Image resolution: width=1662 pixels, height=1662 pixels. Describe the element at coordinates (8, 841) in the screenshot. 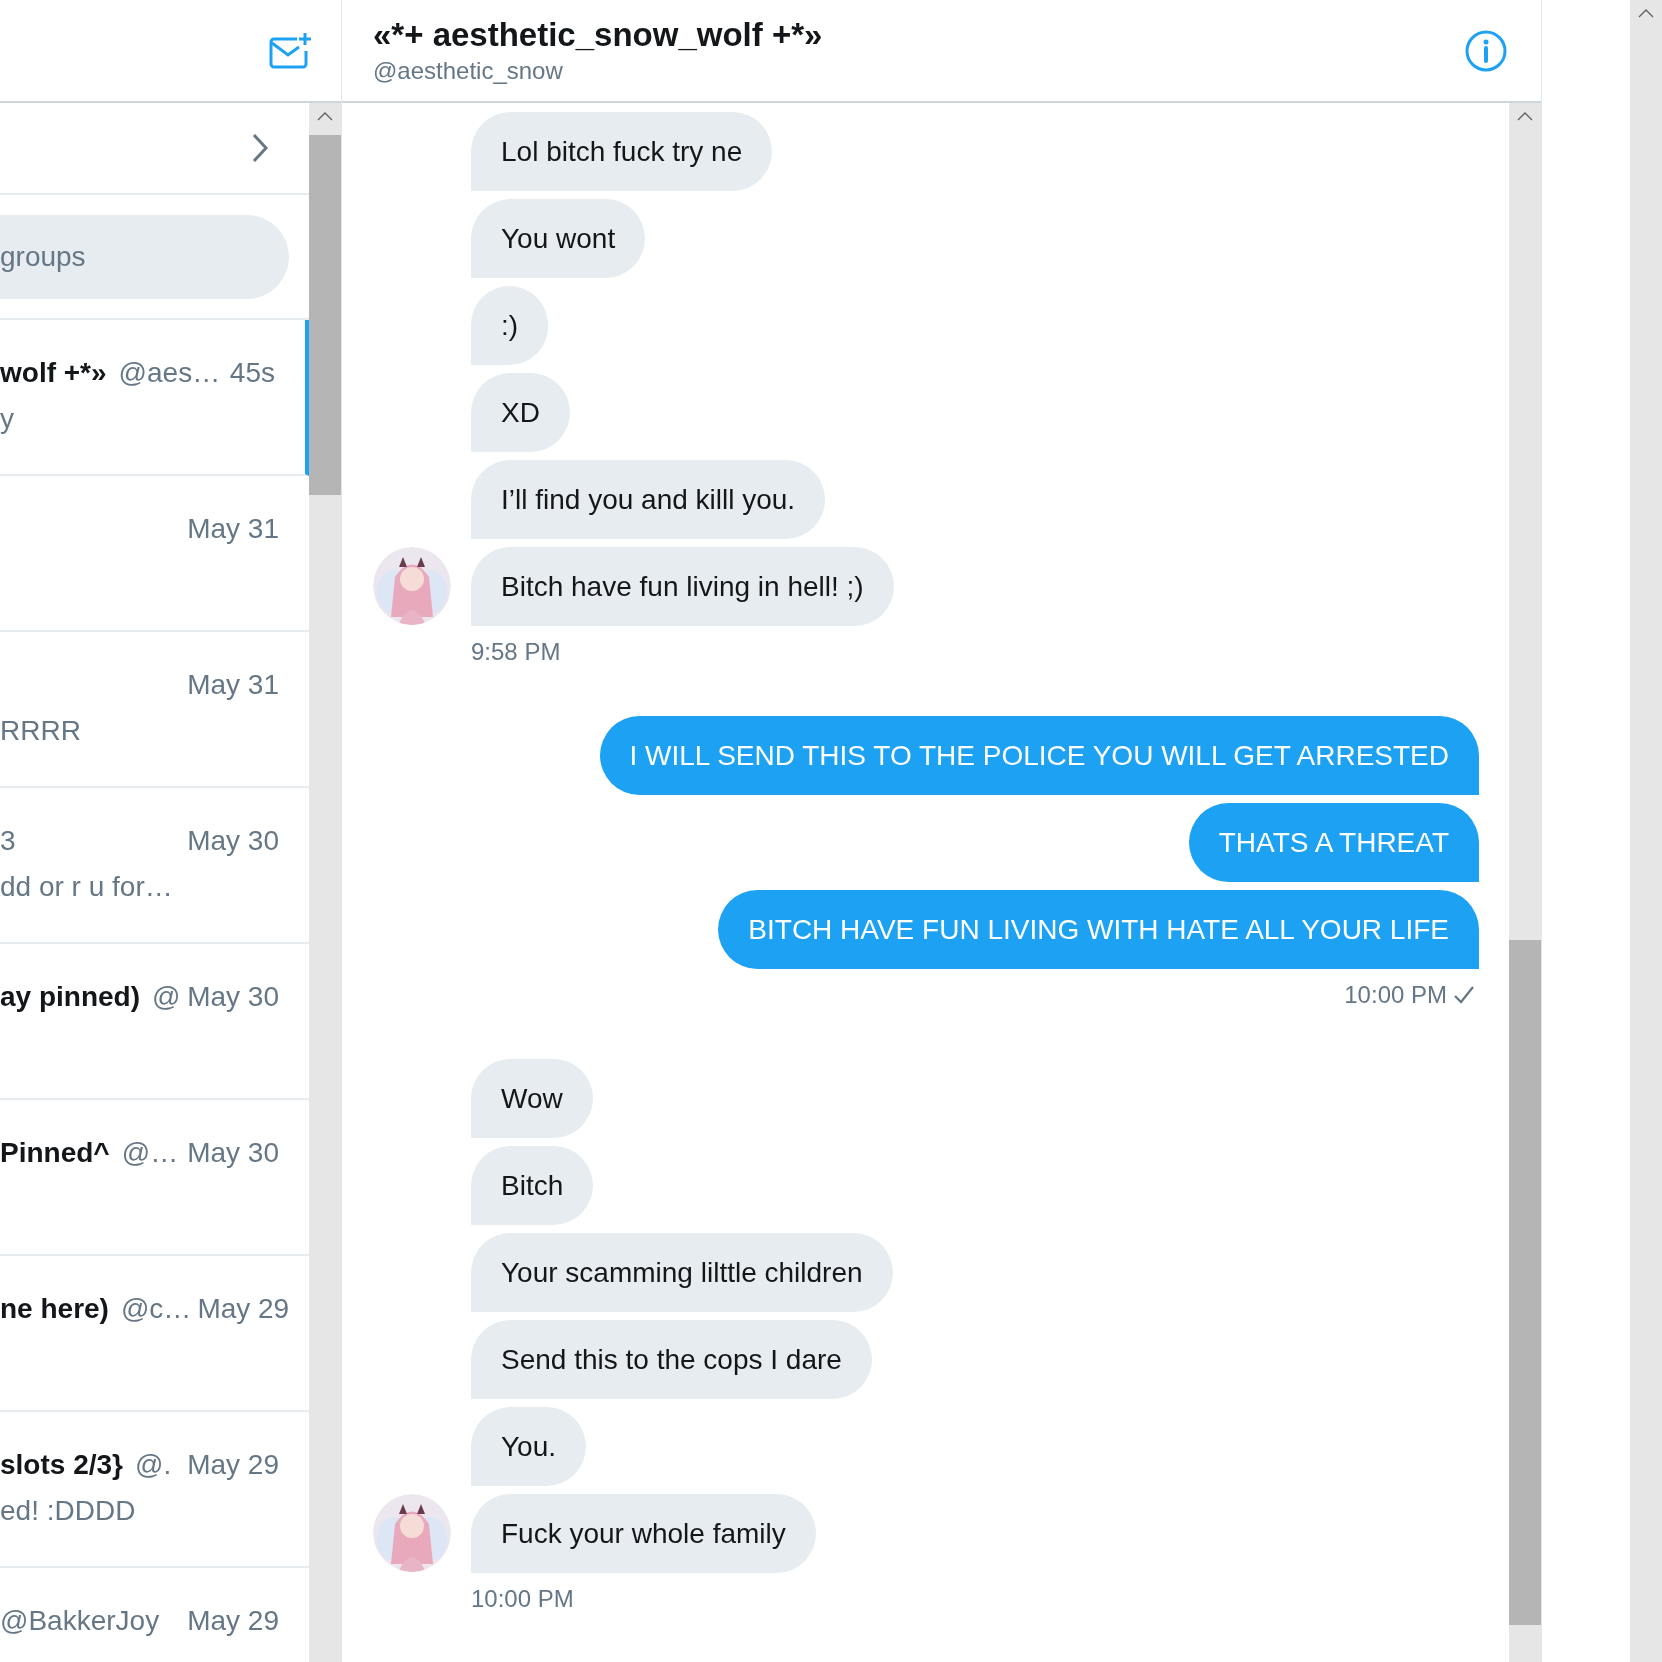

I see `conversation-handle: 3` at that location.